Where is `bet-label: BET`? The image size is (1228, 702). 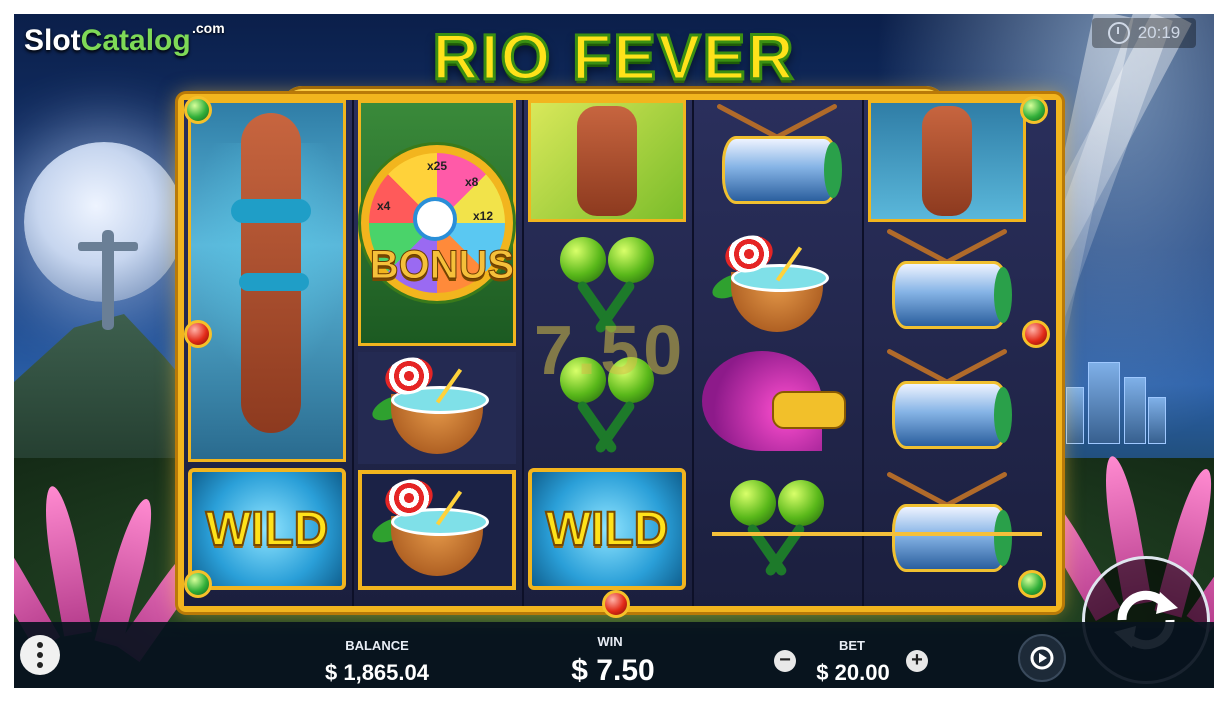 bet-label: BET is located at coordinates (852, 645).